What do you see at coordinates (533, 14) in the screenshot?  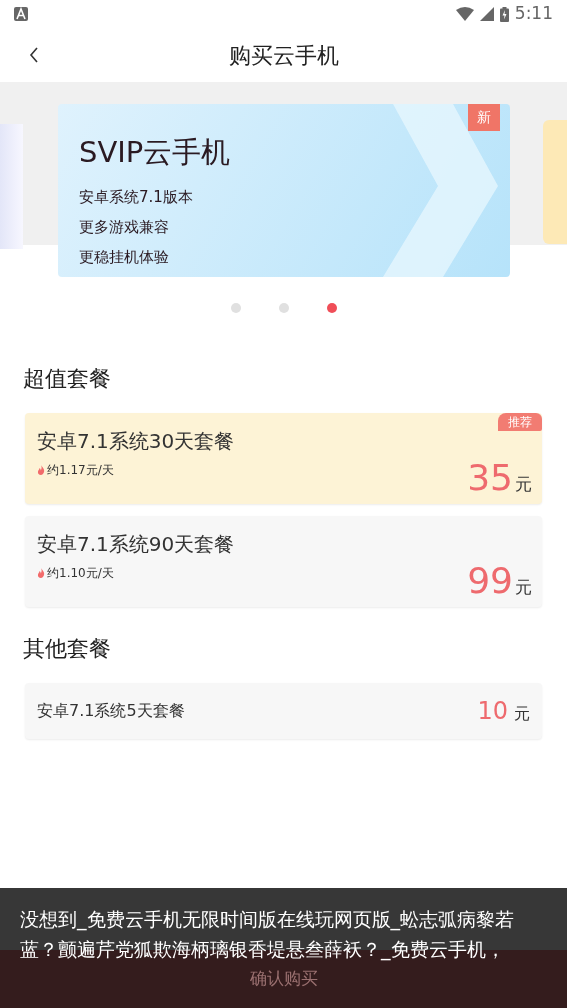 I see `clock: 5:11` at bounding box center [533, 14].